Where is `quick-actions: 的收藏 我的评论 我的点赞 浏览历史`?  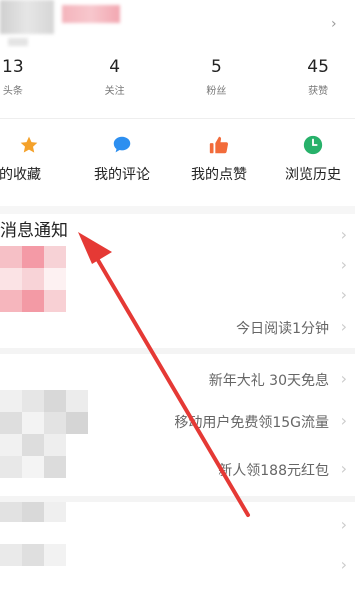 quick-actions: 的收藏 我的评论 我的点赞 浏览历史 is located at coordinates (177, 167).